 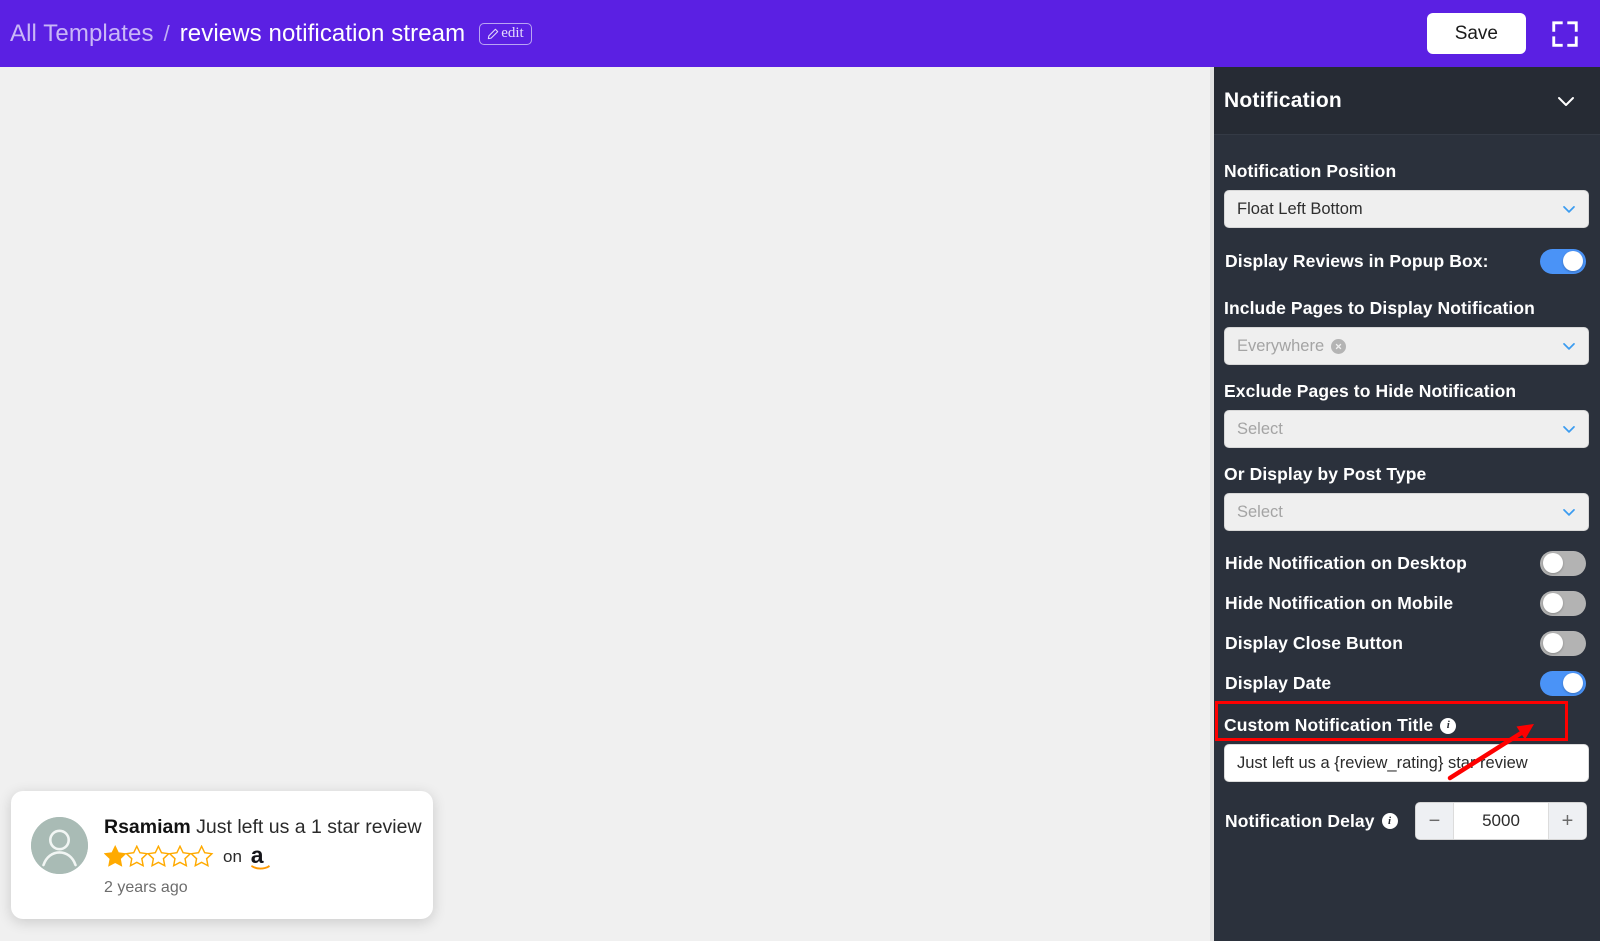 I want to click on notification-delay-value: 5000, so click(x=1501, y=821).